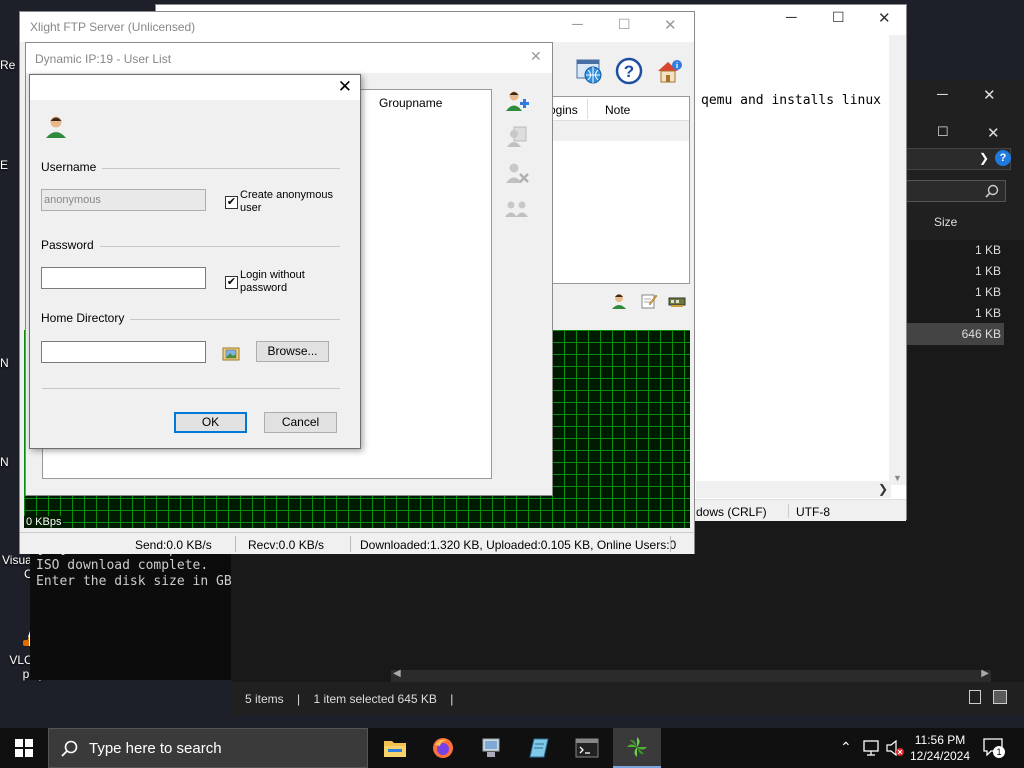  I want to click on scroll-right-icon: ▶, so click(985, 673).